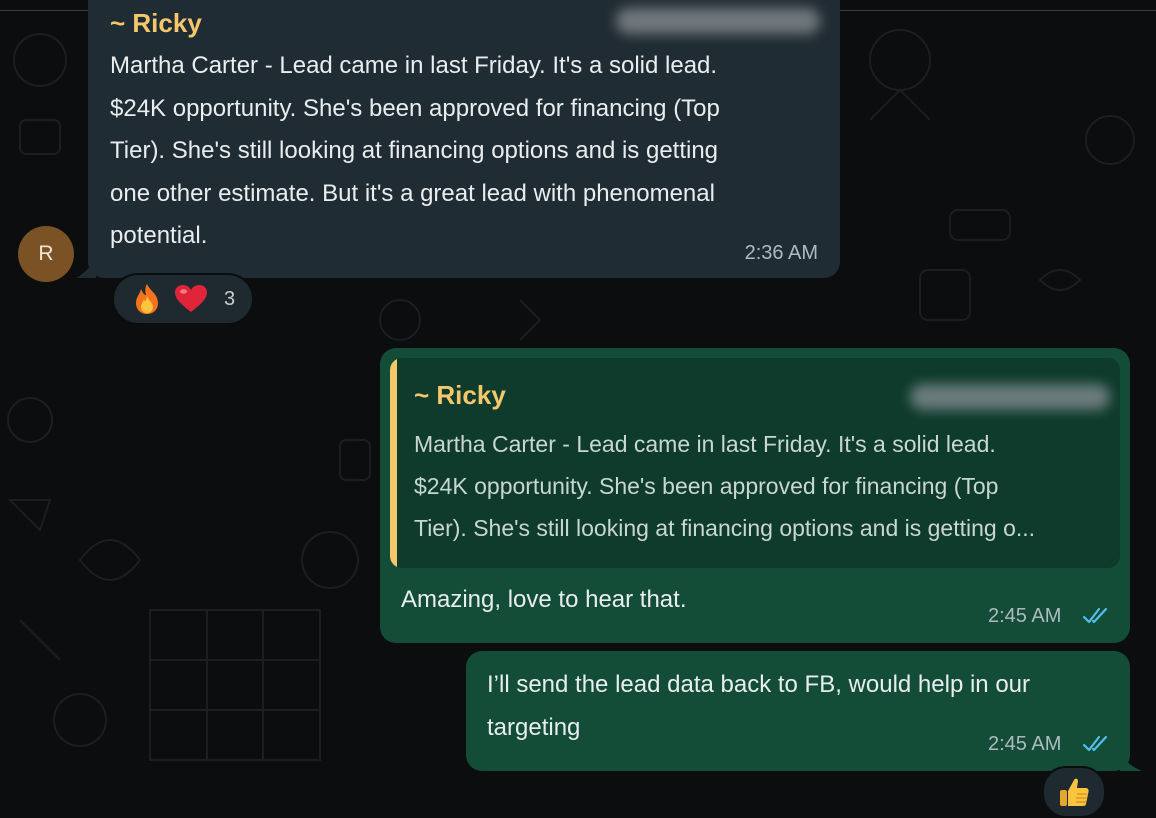 This screenshot has width=1156, height=818. What do you see at coordinates (191, 298) in the screenshot?
I see `red-heart-emoji-icon` at bounding box center [191, 298].